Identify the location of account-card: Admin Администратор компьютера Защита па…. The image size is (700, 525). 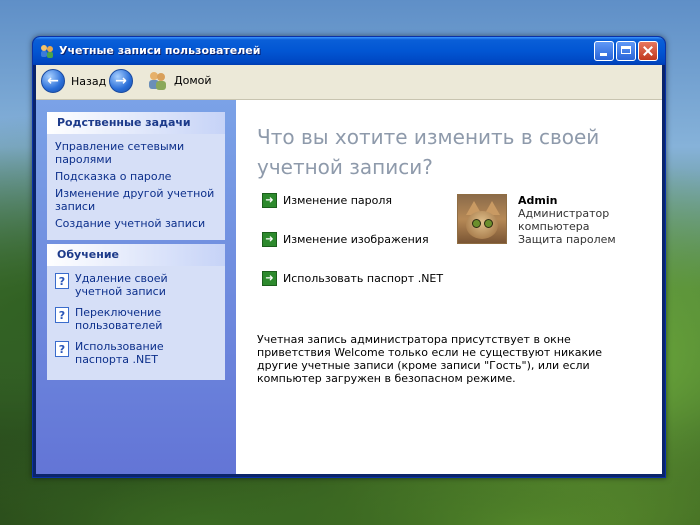
(536, 220).